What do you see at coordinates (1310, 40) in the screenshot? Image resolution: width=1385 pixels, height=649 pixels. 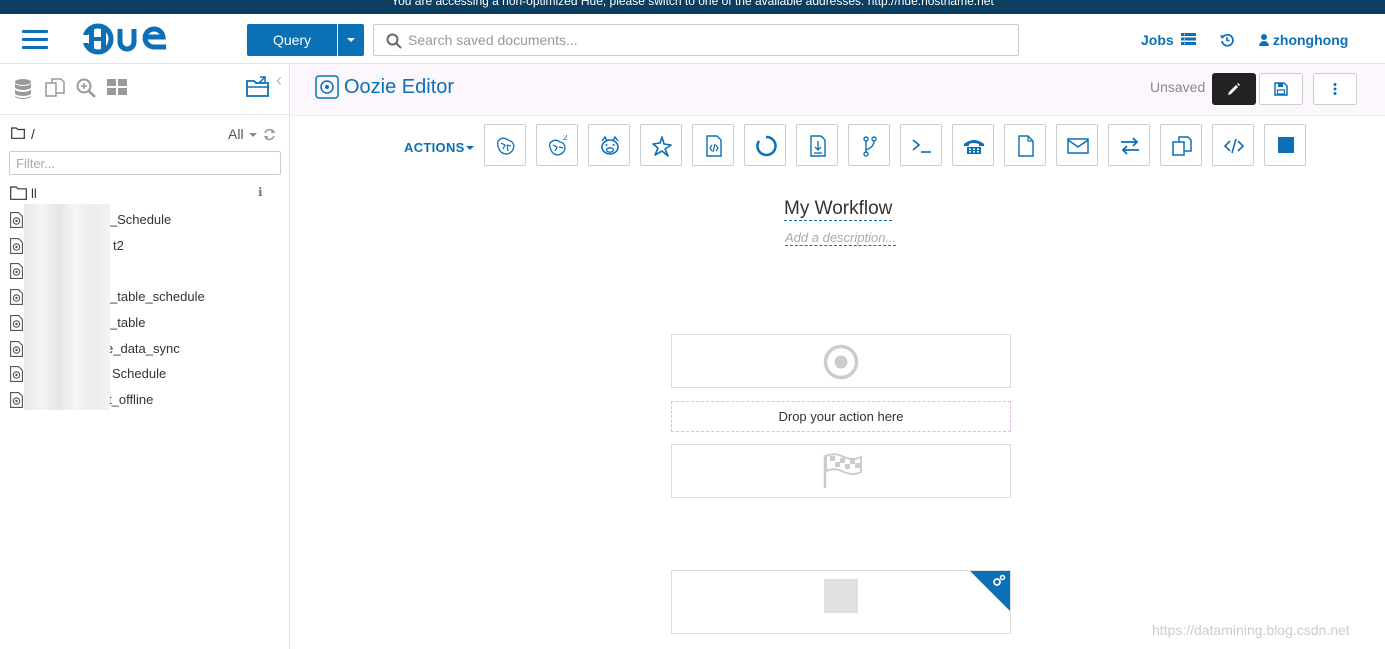 I see `user-name: zhonghong` at bounding box center [1310, 40].